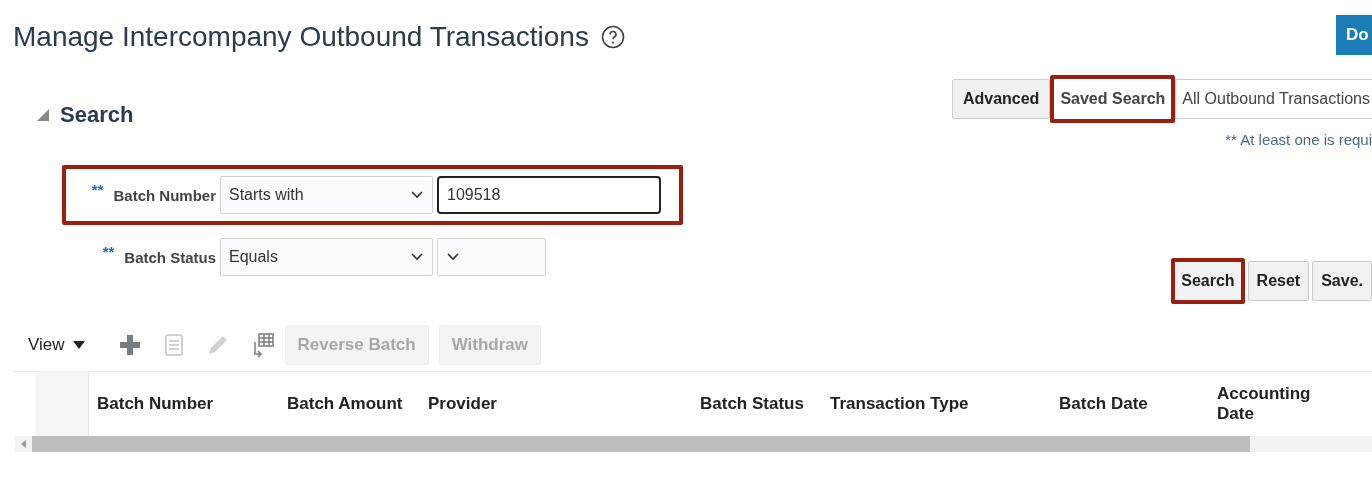 The image size is (1372, 493). I want to click on section-title: Search, so click(97, 115).